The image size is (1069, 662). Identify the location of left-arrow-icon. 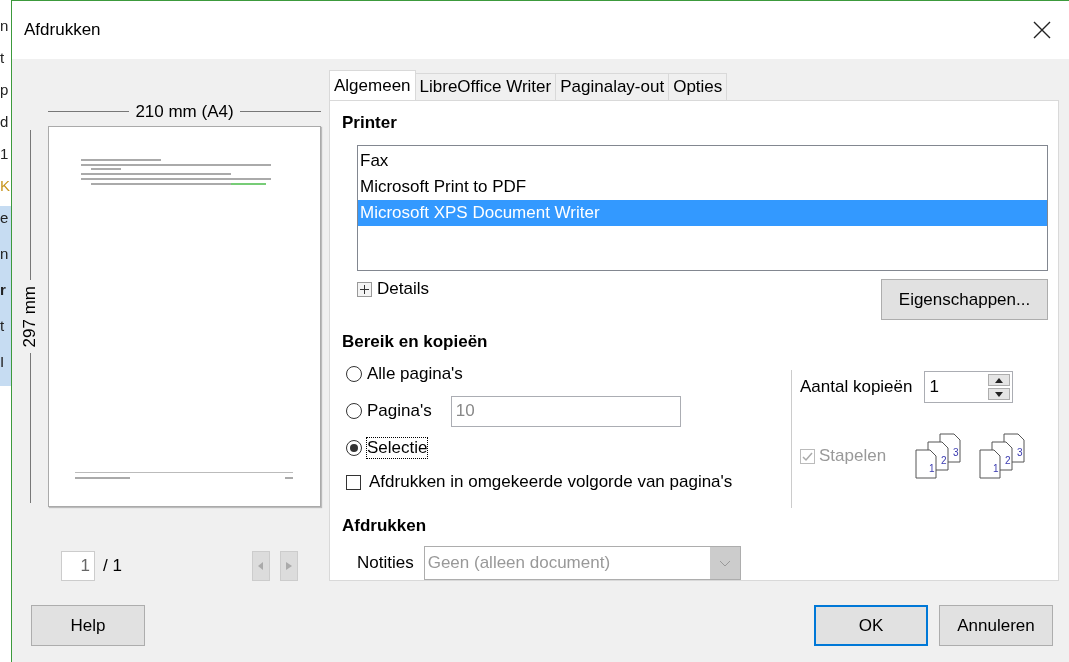
(260, 566).